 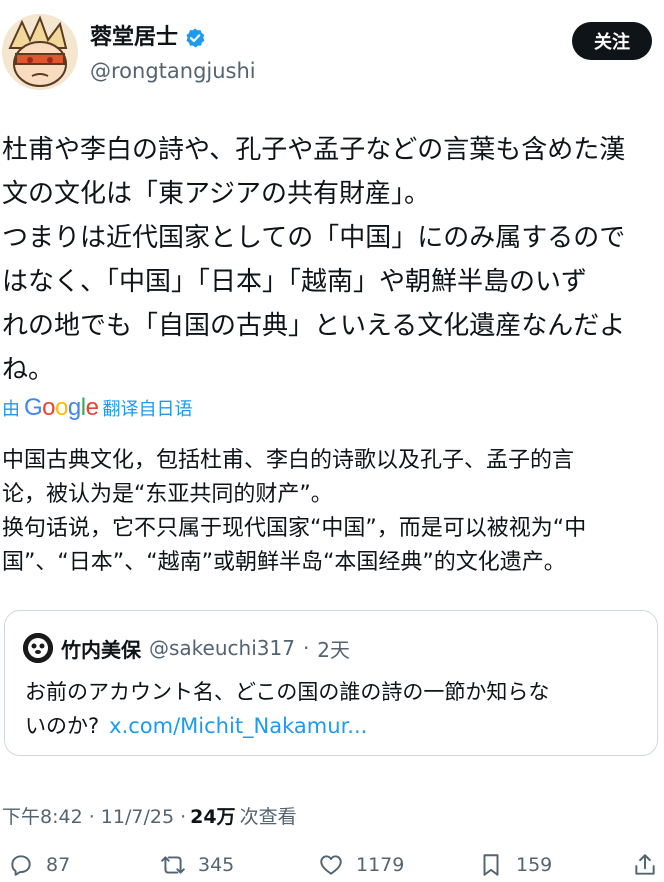 I want to click on share-button, so click(x=645, y=865).